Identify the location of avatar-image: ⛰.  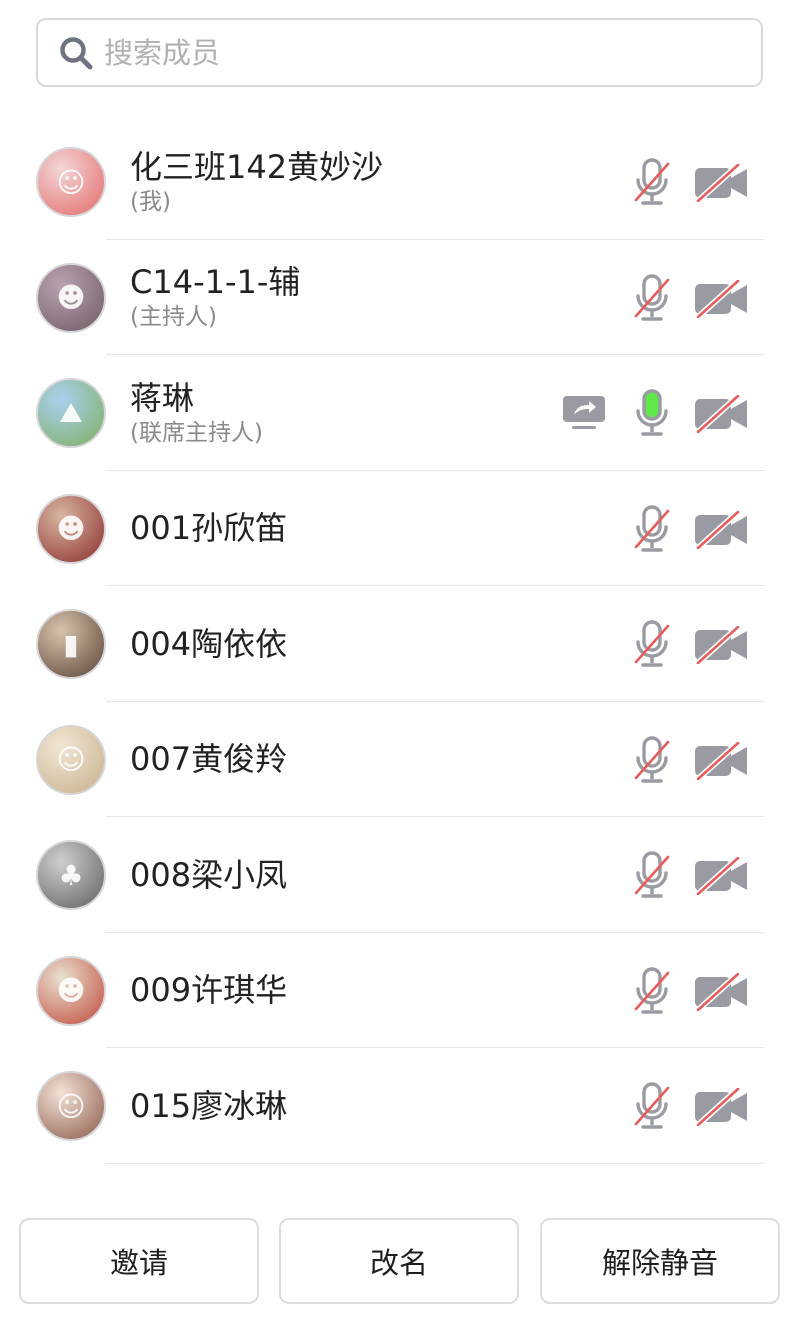
(71, 412).